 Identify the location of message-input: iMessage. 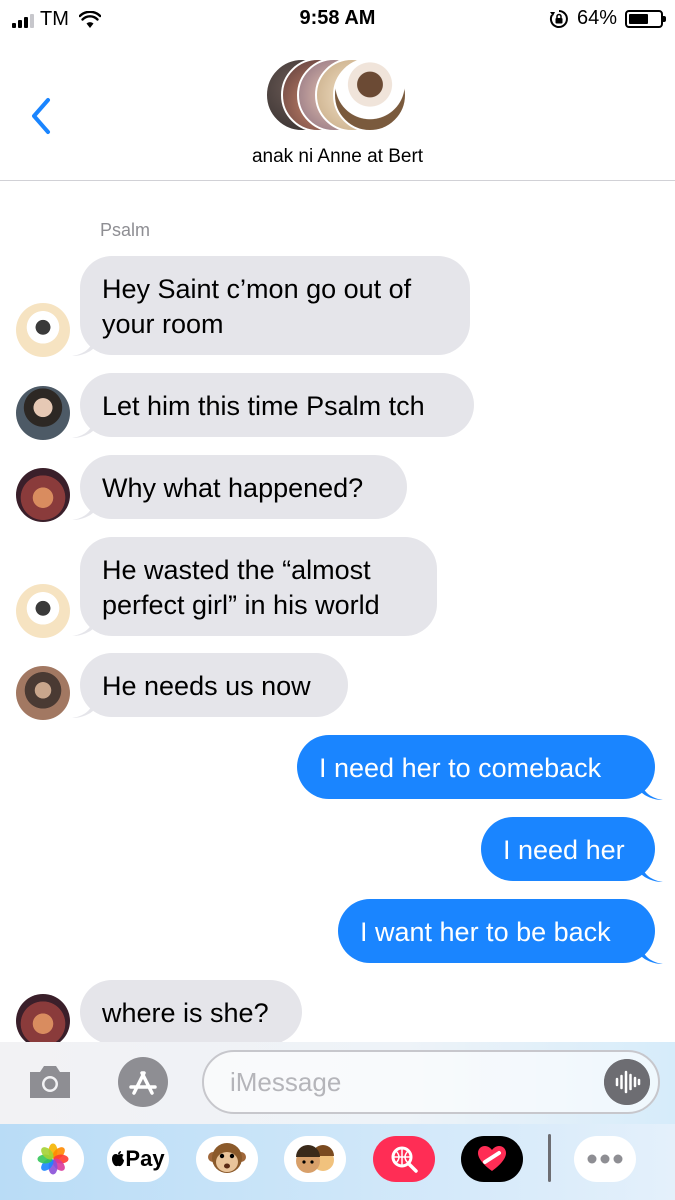
(431, 1082).